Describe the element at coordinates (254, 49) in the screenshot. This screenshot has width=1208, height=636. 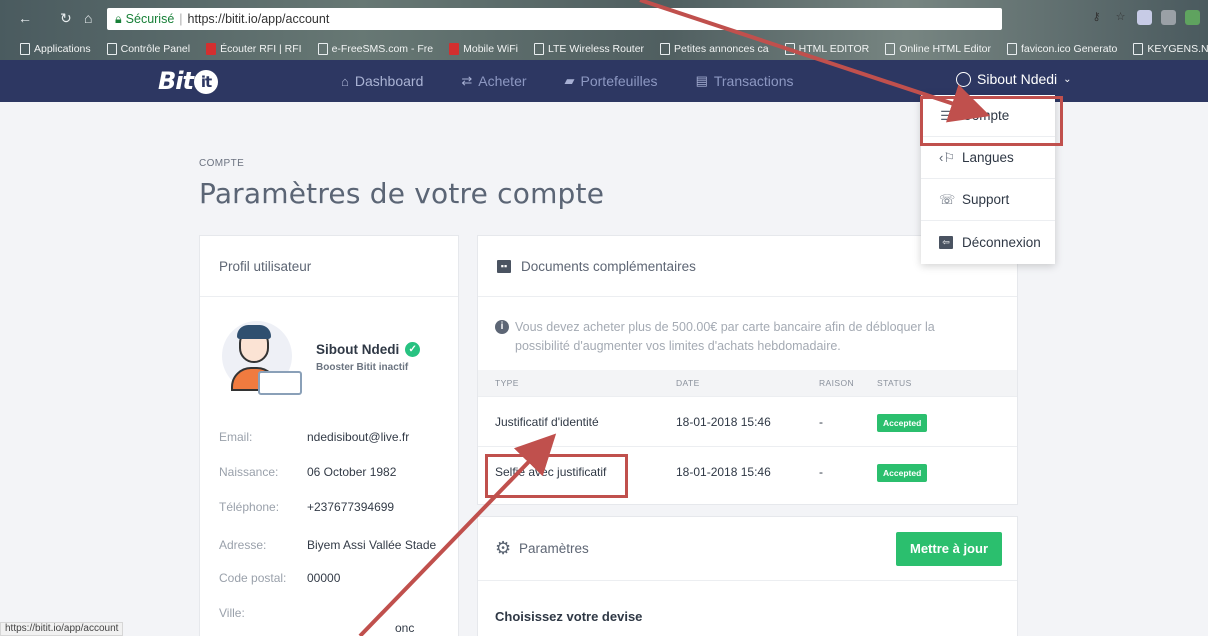
I see `bookmark: Écouter RFI | RFI` at that location.